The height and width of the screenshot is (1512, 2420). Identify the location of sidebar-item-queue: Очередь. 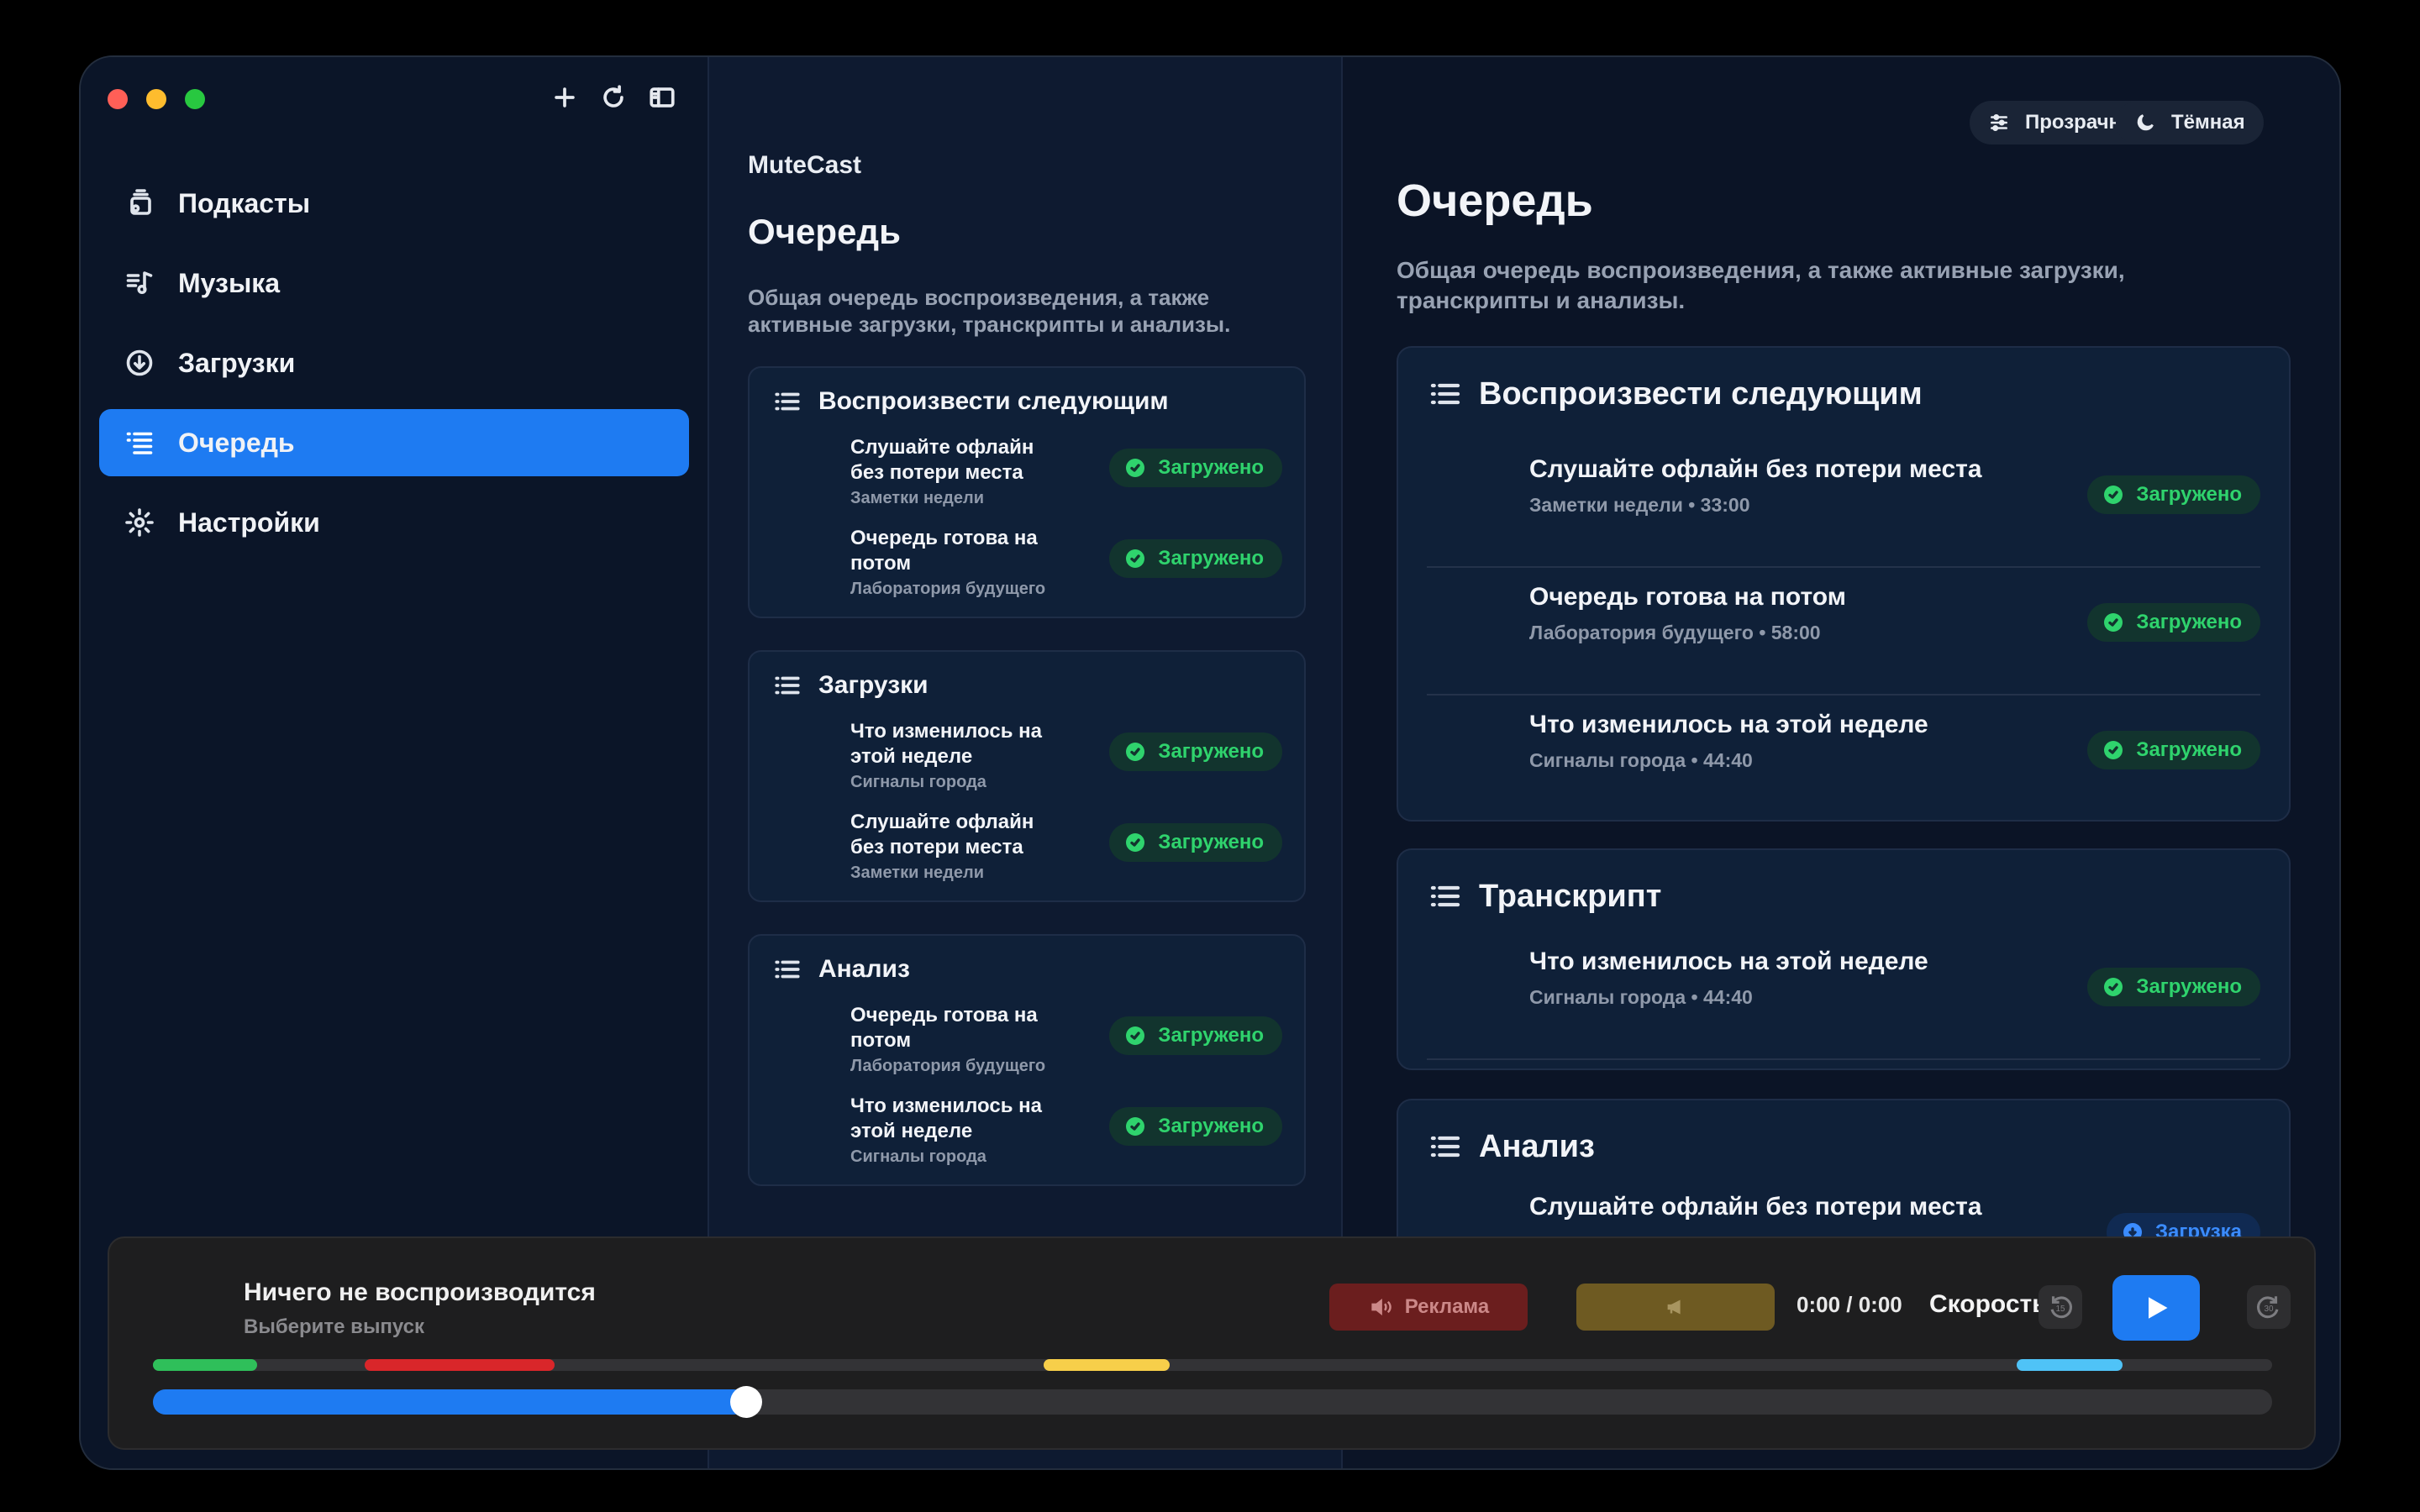
(394, 442).